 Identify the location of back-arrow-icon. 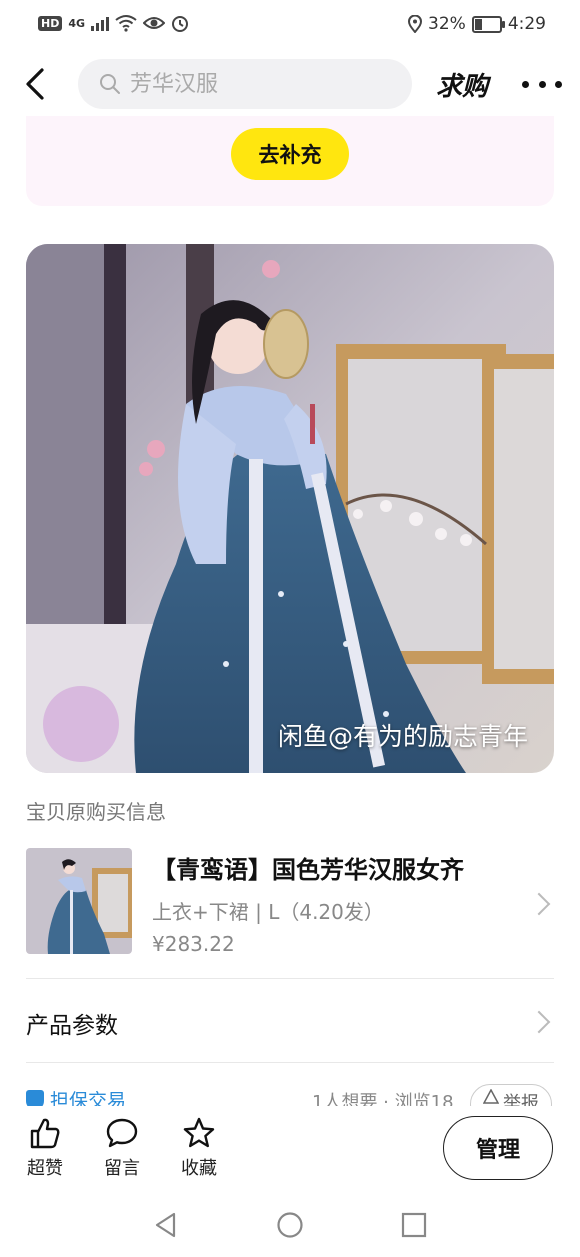
(35, 84).